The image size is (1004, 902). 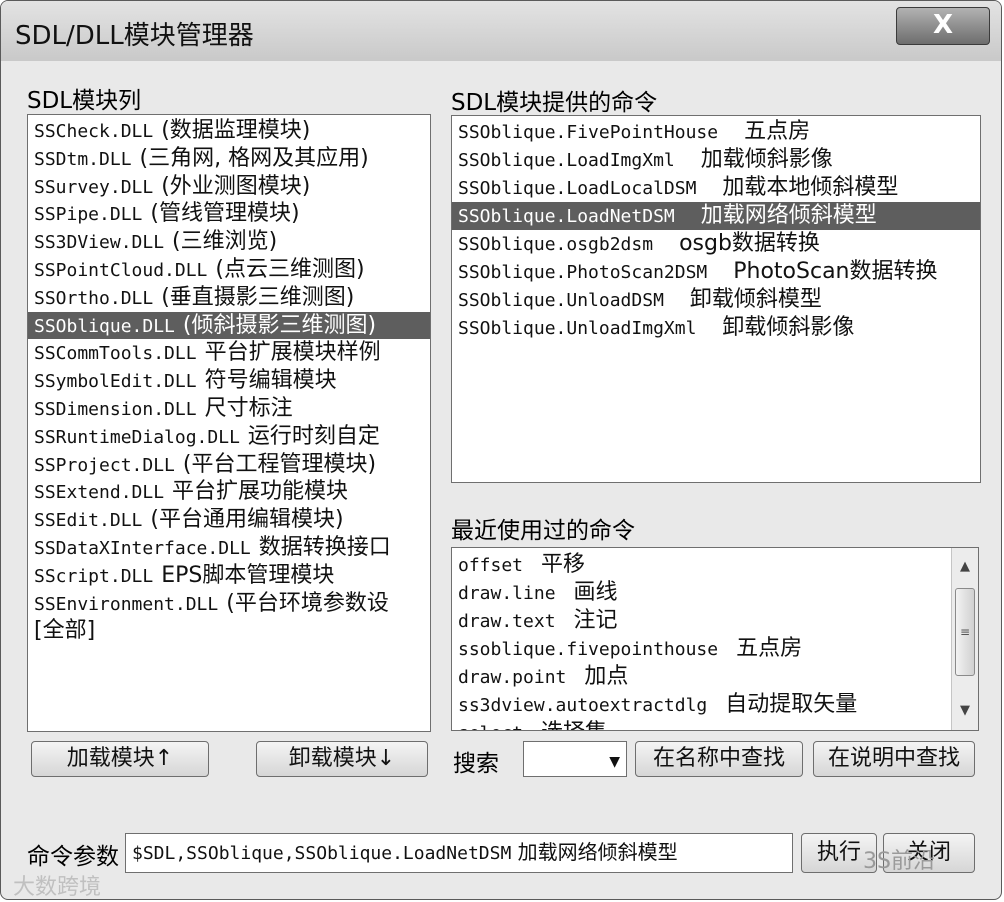 I want to click on item-name: select, so click(x=490, y=726).